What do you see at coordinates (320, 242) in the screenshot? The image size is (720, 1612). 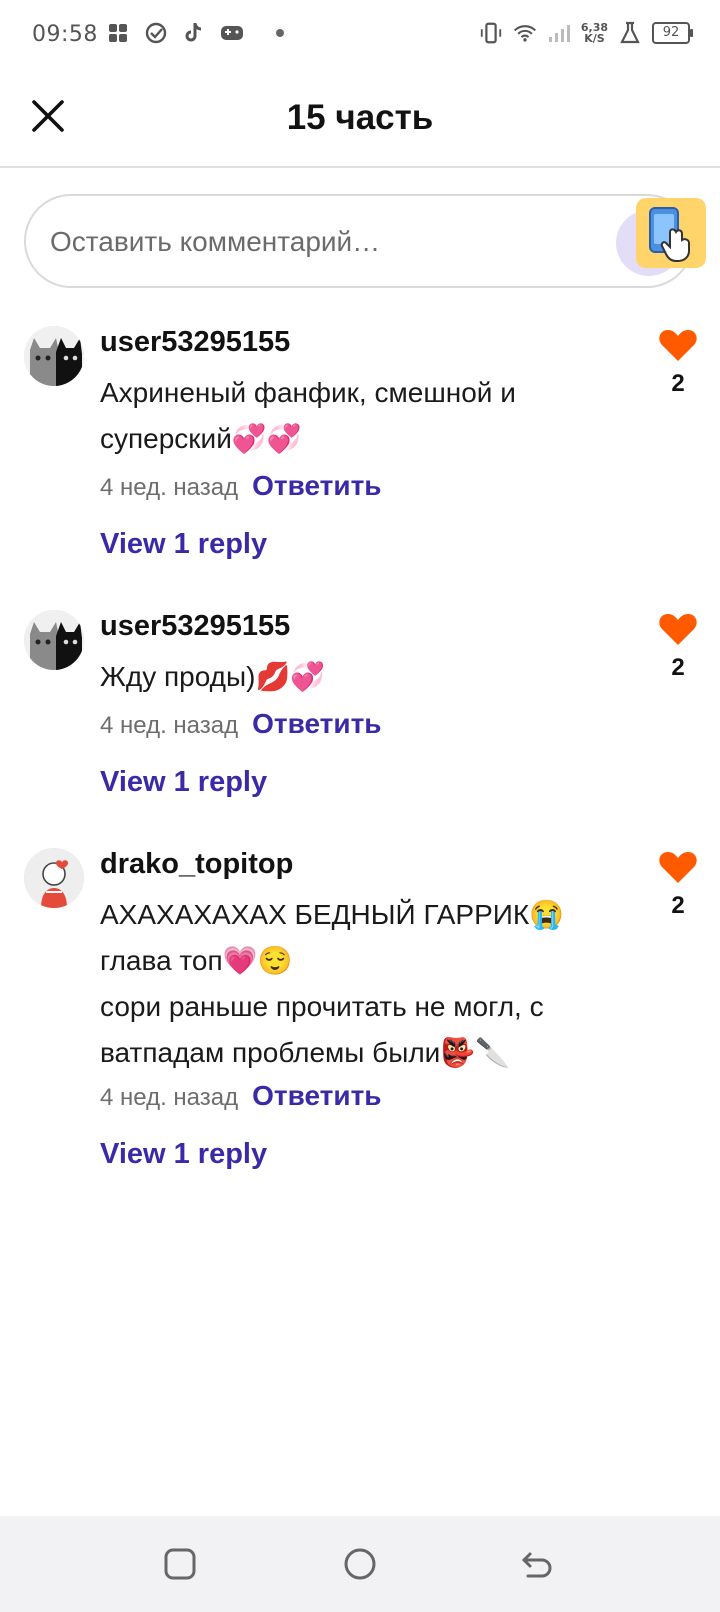 I see `comment-input` at bounding box center [320, 242].